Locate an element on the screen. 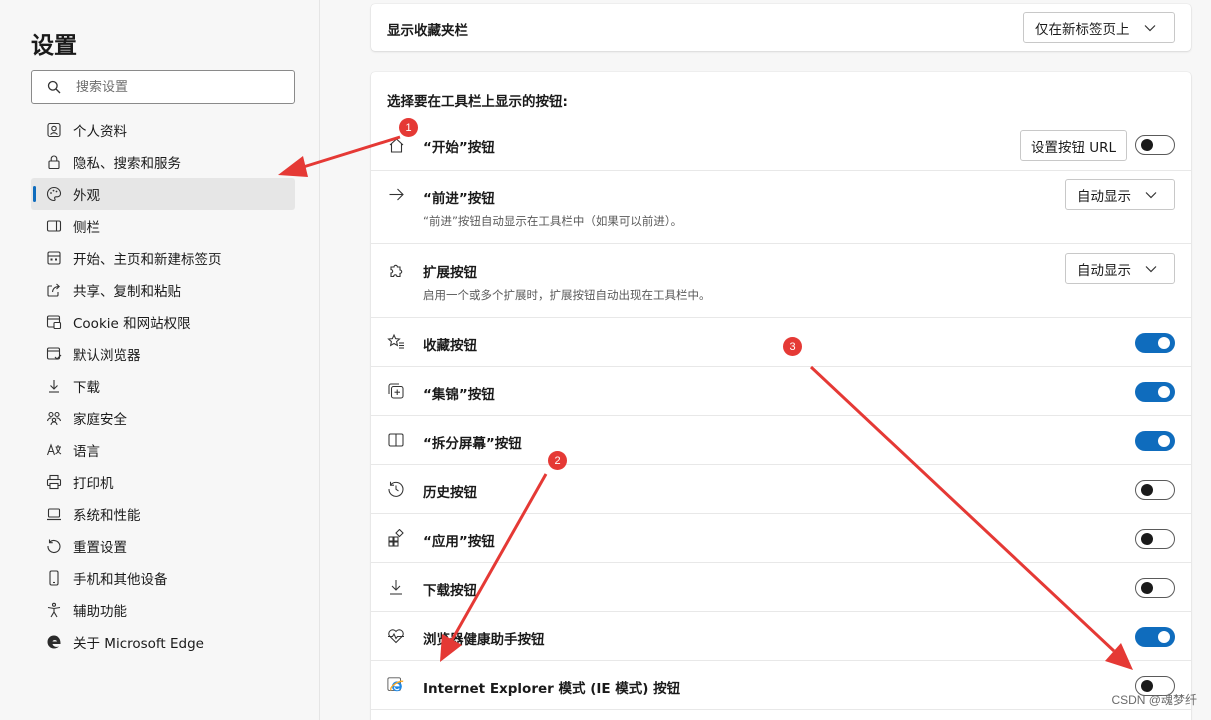  annotation-badge-3: 3 is located at coordinates (792, 346).